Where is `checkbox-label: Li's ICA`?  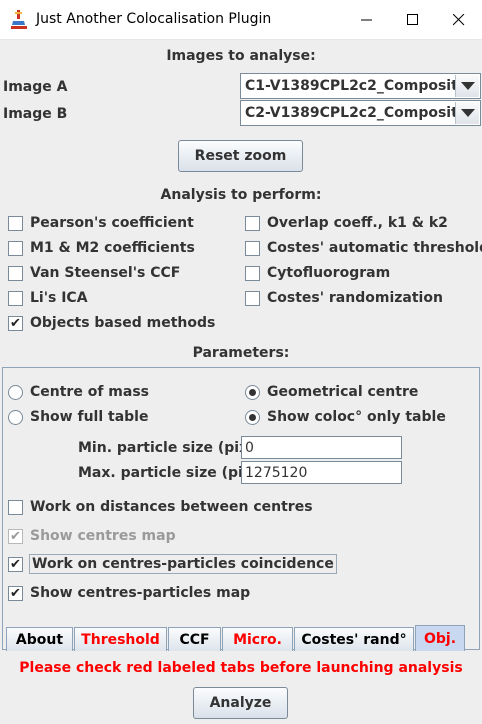
checkbox-label: Li's ICA is located at coordinates (59, 298).